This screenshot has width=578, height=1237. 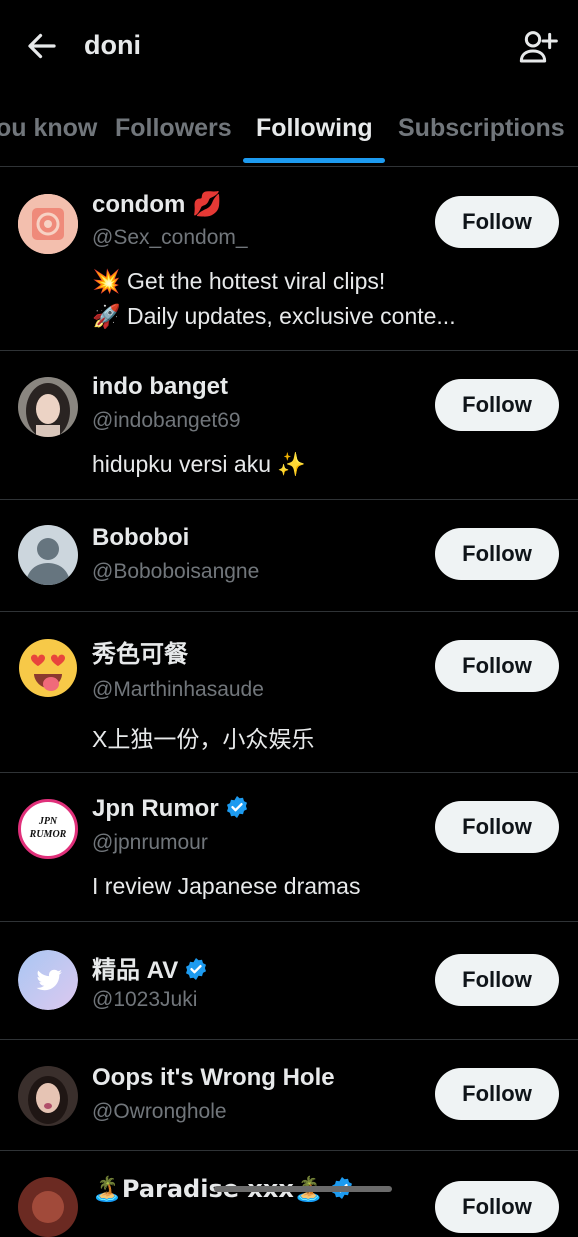 What do you see at coordinates (112, 45) in the screenshot?
I see `page-title: doni` at bounding box center [112, 45].